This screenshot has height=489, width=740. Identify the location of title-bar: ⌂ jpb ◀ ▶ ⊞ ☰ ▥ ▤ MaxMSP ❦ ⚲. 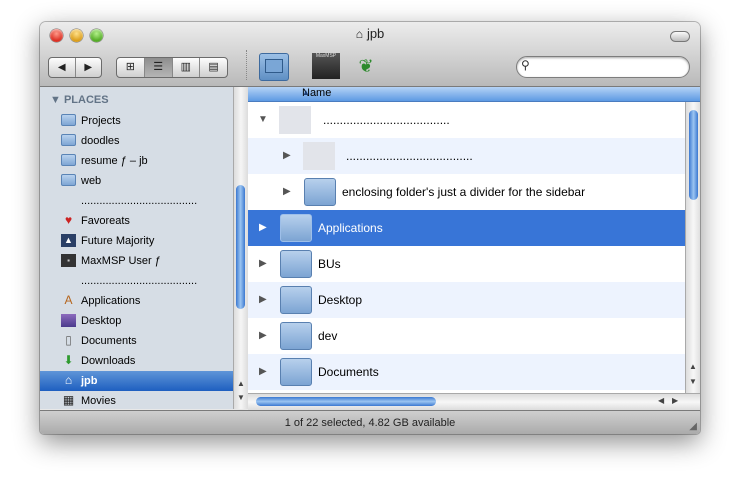
(370, 54).